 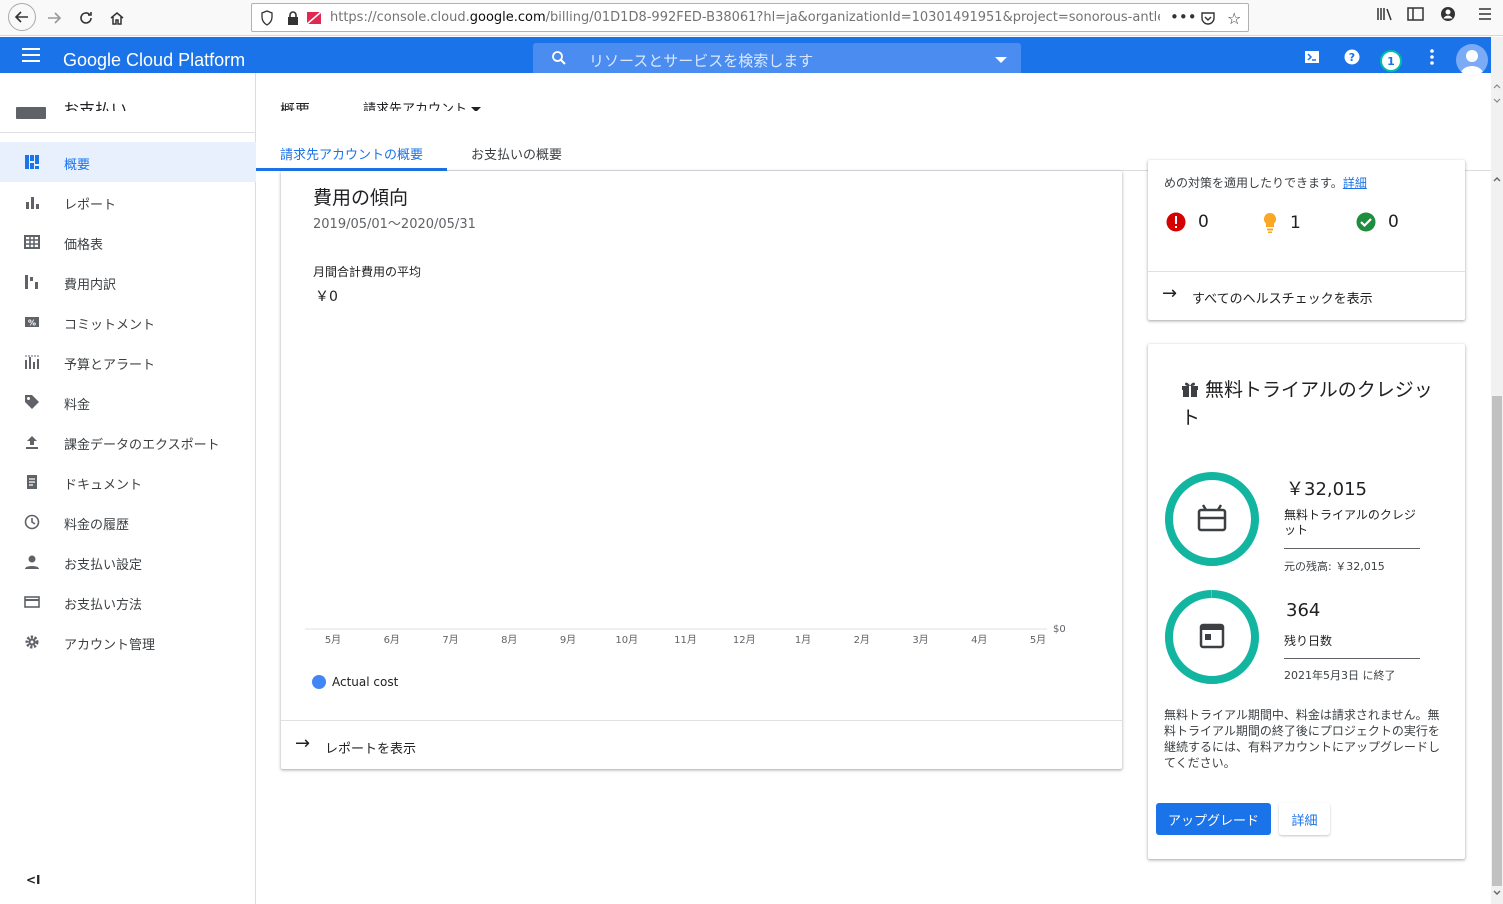 I want to click on view-all-health-checks-link: → すべてのヘルスチェックを表示, so click(x=1306, y=296).